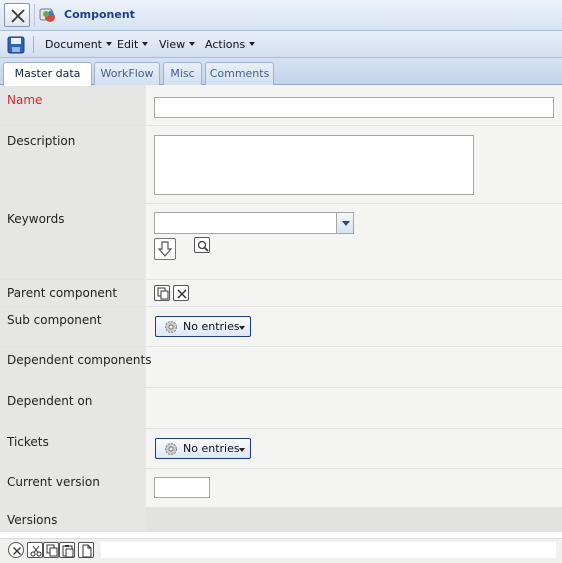 The image size is (562, 563). I want to click on tab-comments: Comments, so click(239, 73).